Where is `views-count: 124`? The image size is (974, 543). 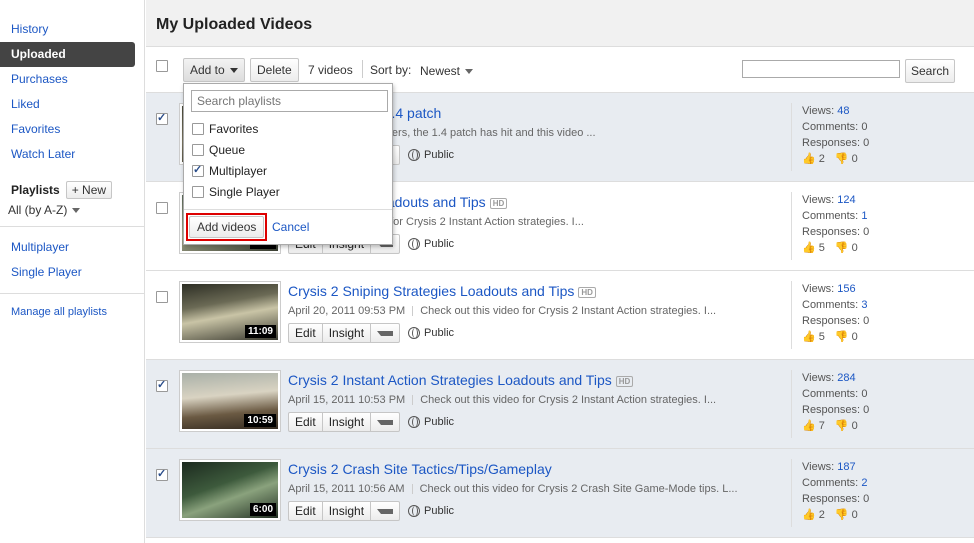
views-count: 124 is located at coordinates (846, 200).